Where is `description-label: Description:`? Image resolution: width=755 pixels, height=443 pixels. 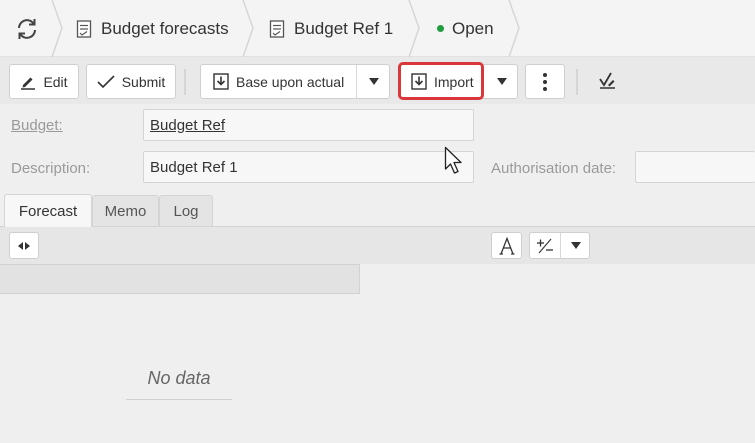 description-label: Description: is located at coordinates (51, 168).